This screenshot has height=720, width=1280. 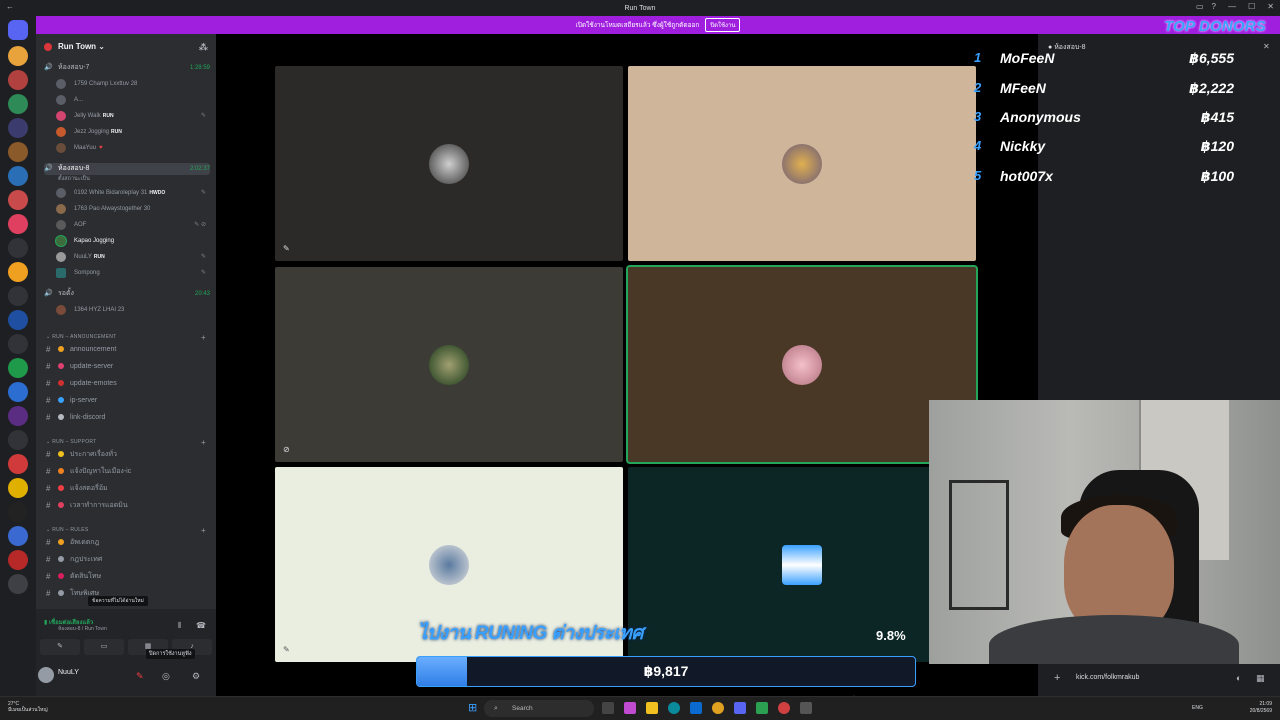 I want to click on close-button: ✕, so click(x=1270, y=6).